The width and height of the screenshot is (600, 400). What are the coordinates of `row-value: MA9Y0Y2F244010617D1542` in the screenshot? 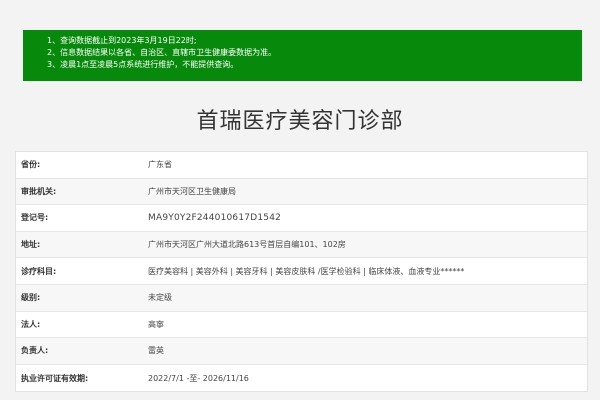 It's located at (215, 217).